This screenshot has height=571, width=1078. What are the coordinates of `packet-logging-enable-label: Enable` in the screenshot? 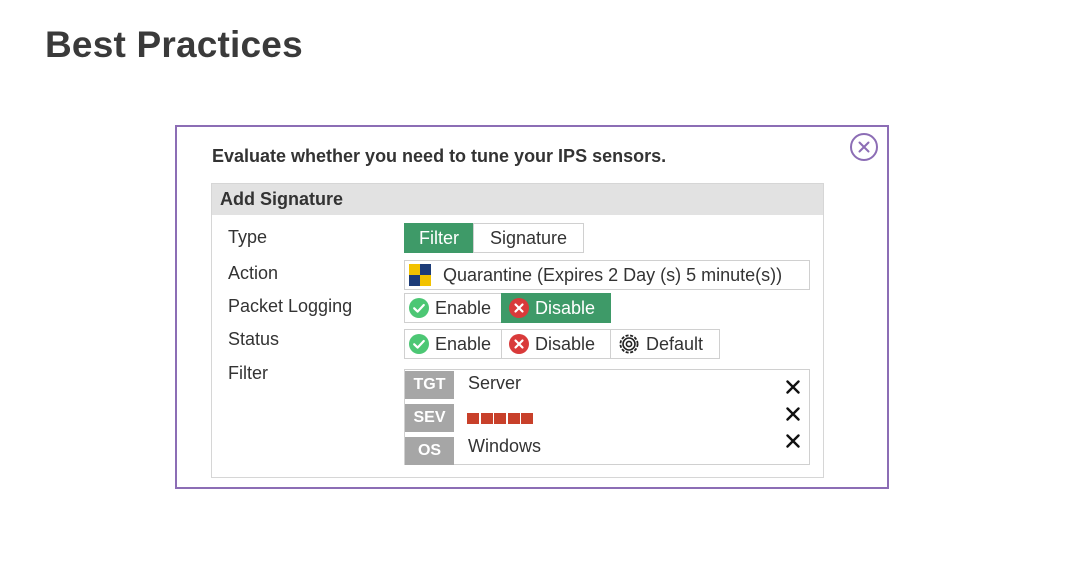 It's located at (463, 307).